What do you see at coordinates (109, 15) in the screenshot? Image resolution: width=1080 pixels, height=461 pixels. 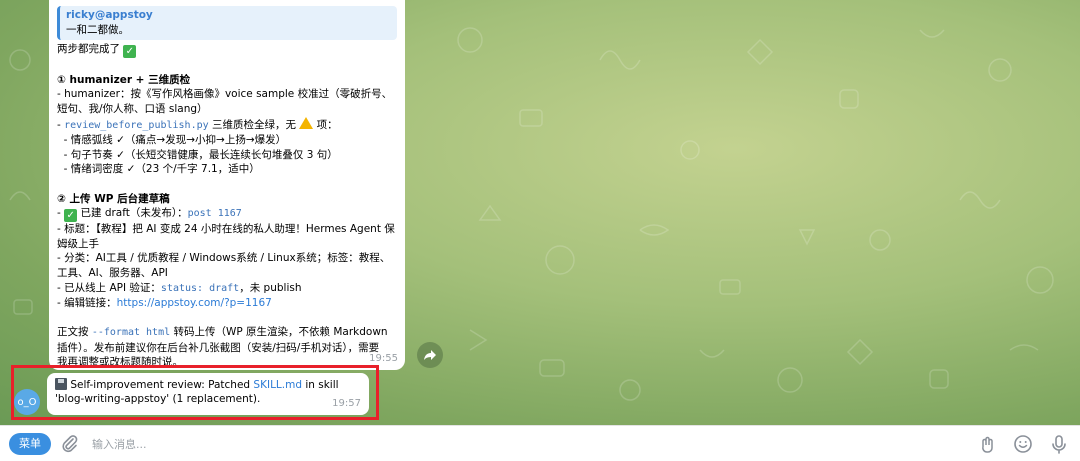 I see `quote-author: ricky@appstoy` at bounding box center [109, 15].